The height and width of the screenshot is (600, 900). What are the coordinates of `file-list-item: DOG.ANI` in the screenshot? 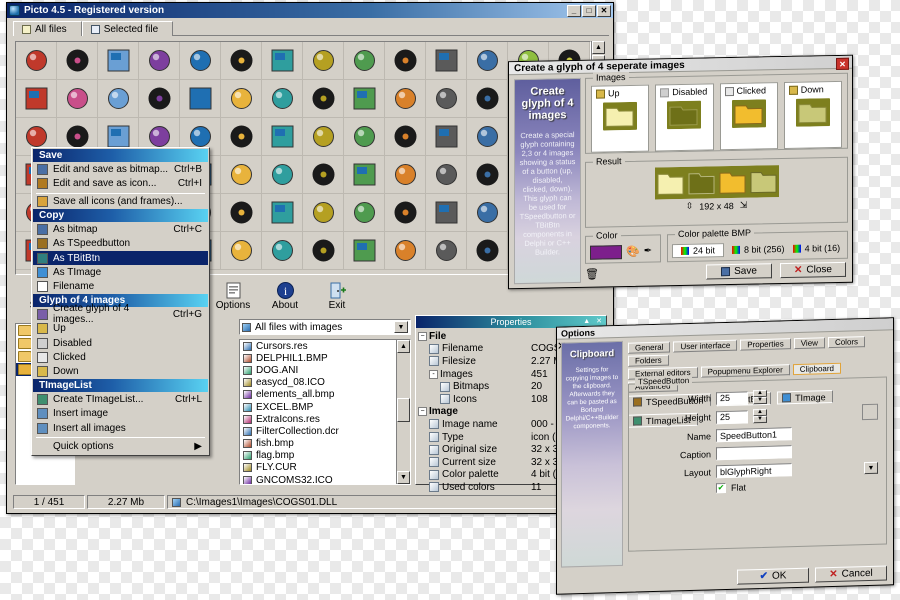 It's located at (318, 370).